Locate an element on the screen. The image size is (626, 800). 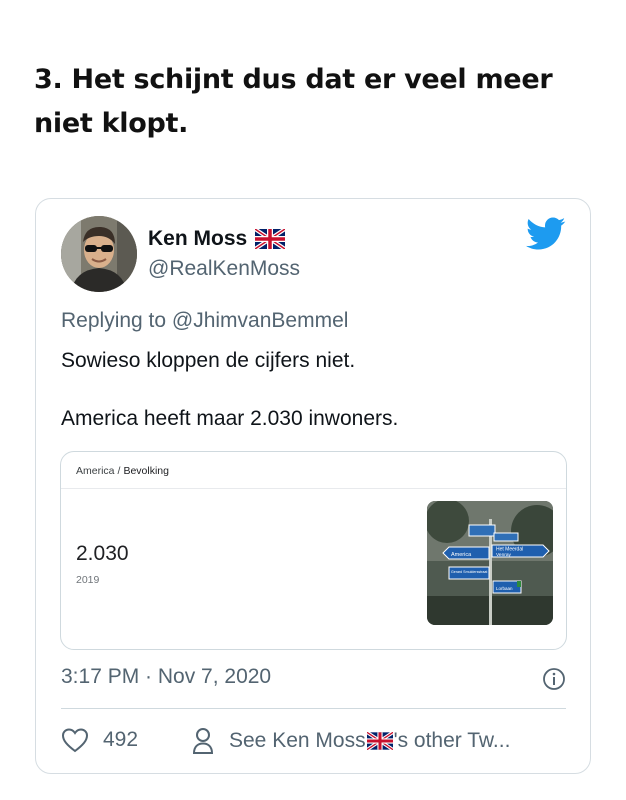
tweet-text-line-2: America heeft maar 2.030 inwoners. is located at coordinates (230, 418).